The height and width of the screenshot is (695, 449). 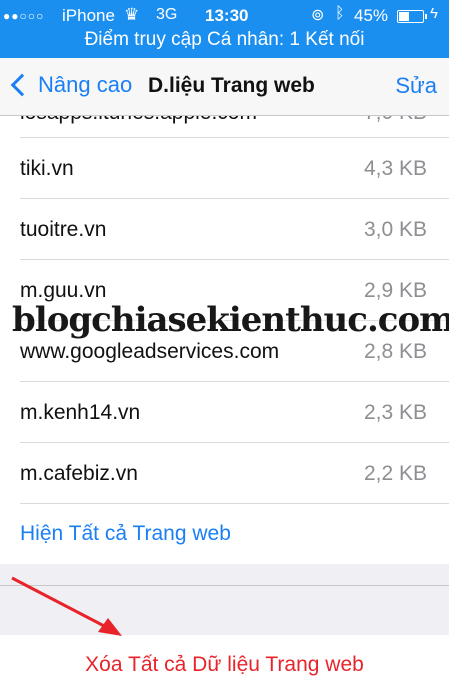 What do you see at coordinates (88, 15) in the screenshot?
I see `carrier-name: iPhone` at bounding box center [88, 15].